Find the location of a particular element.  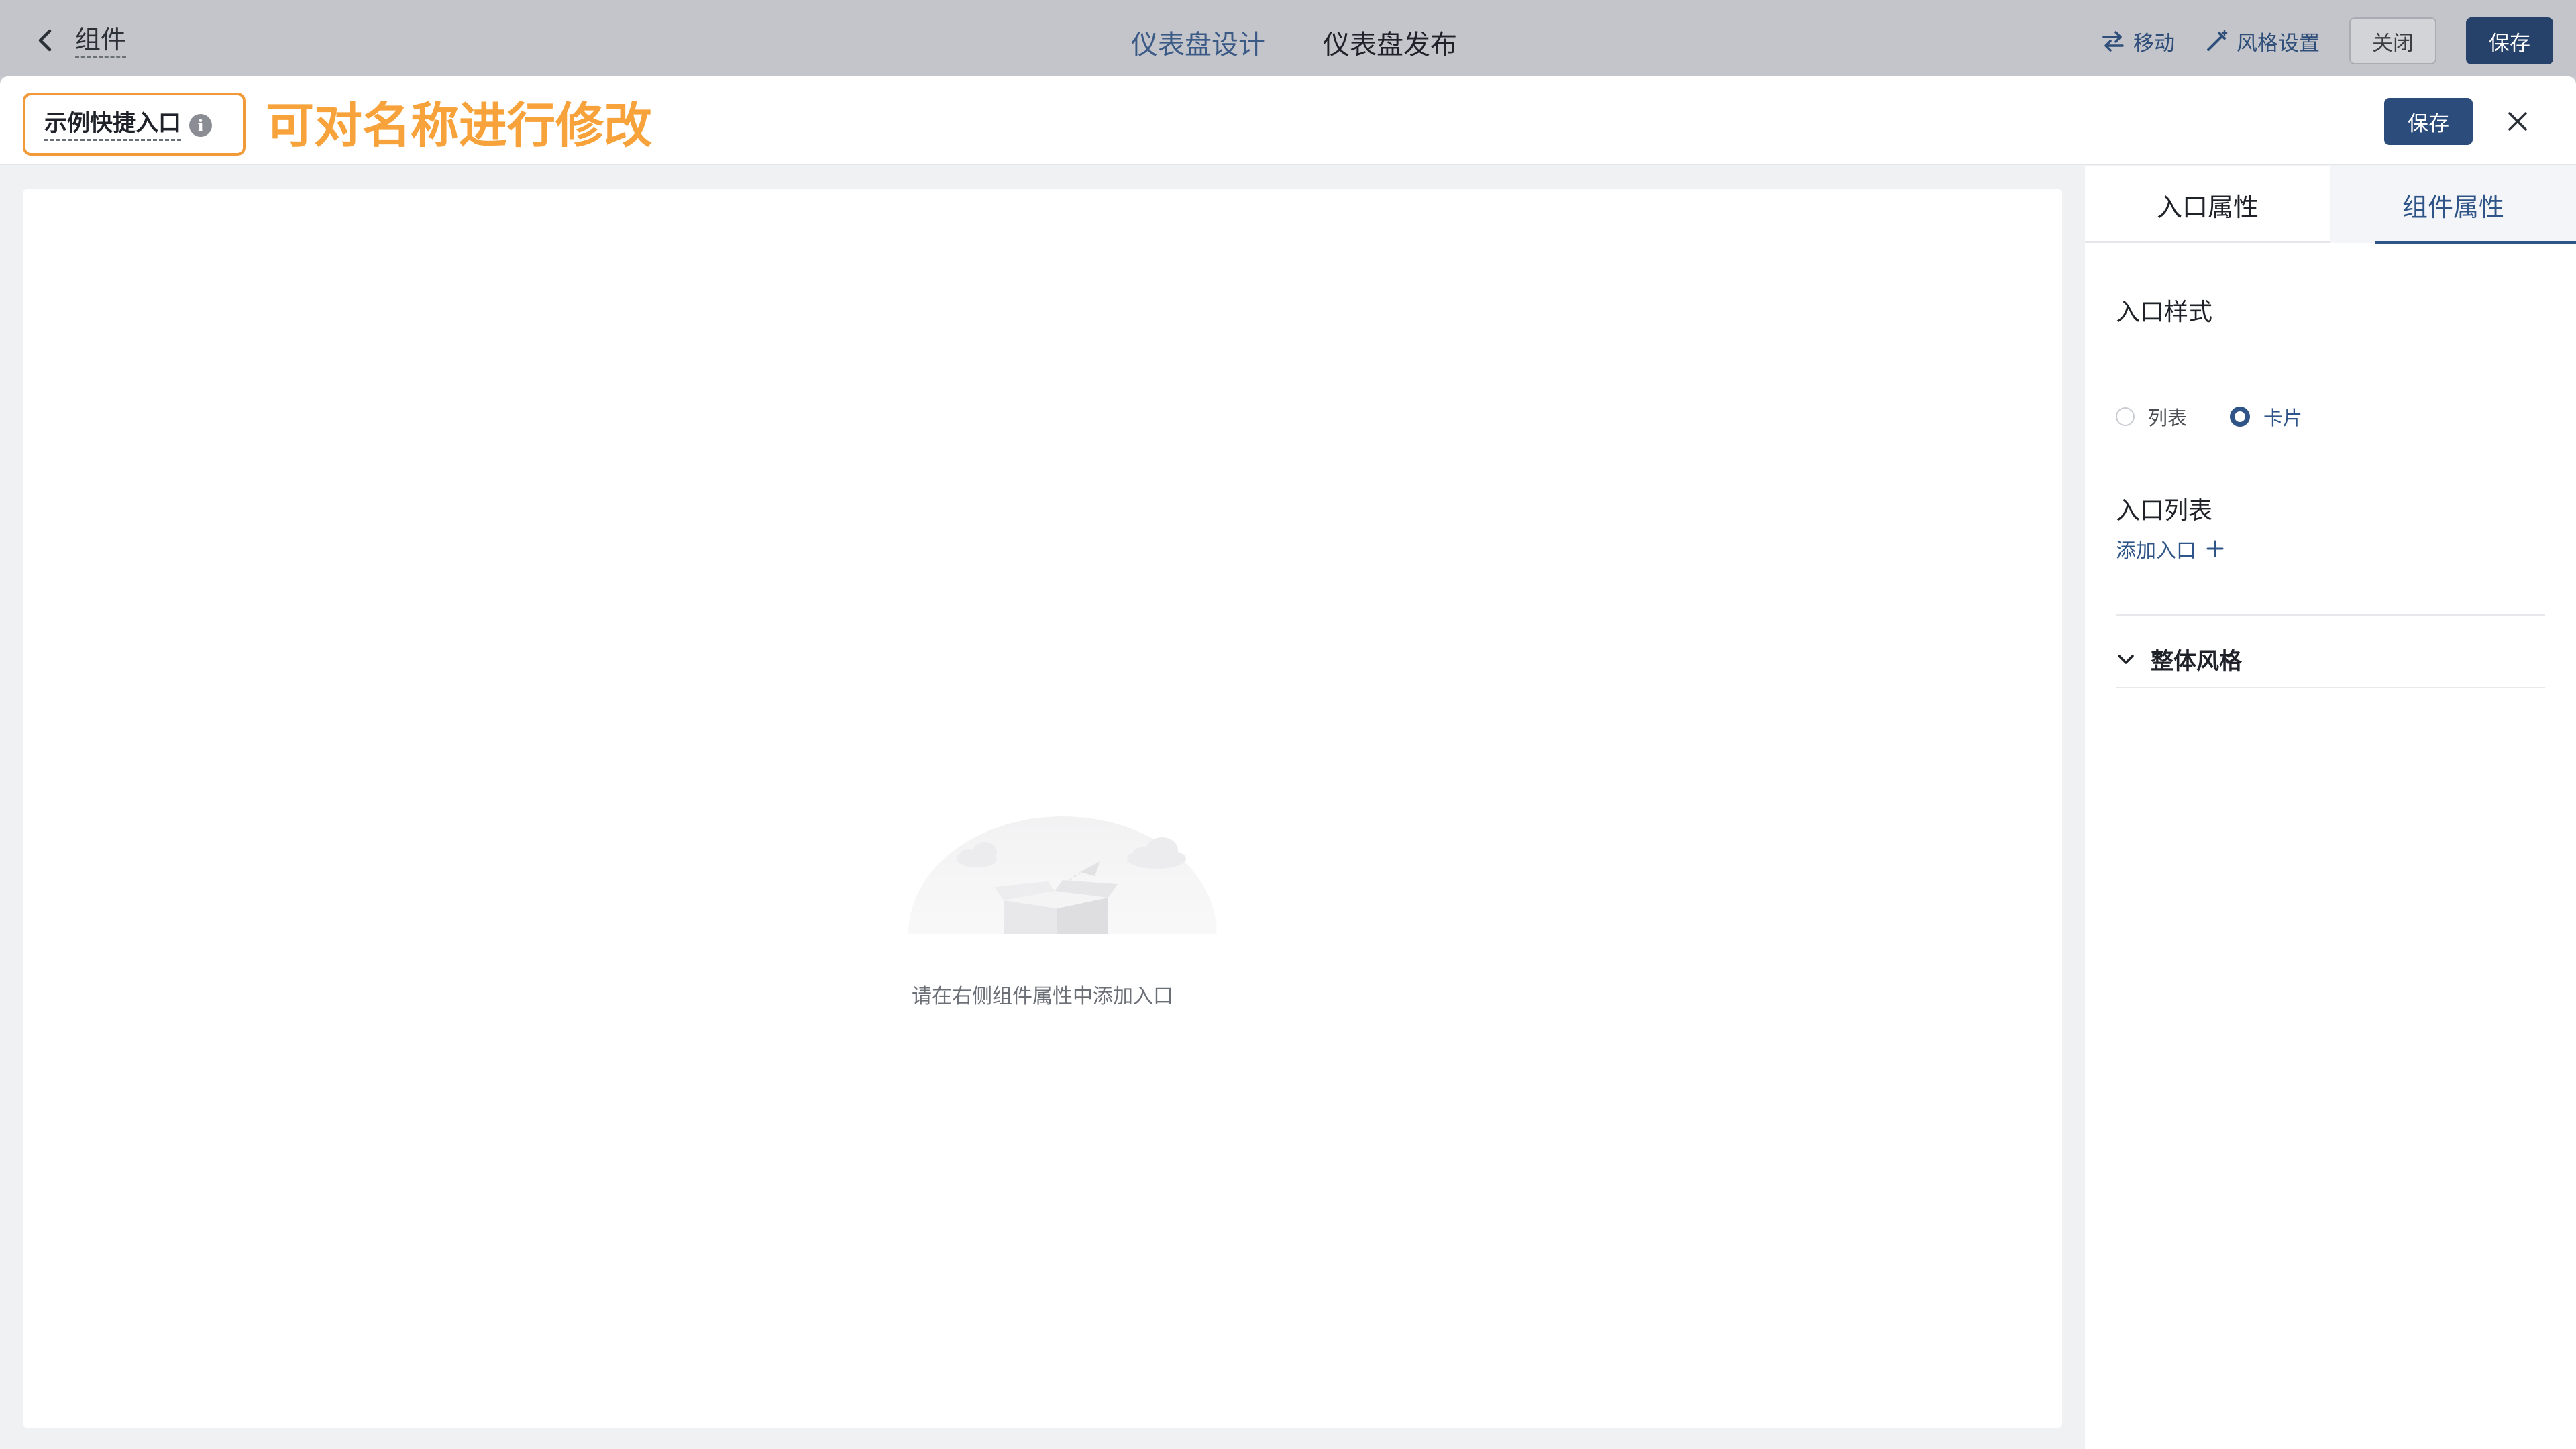

radio-unchecked-icon is located at coordinates (2125, 416).